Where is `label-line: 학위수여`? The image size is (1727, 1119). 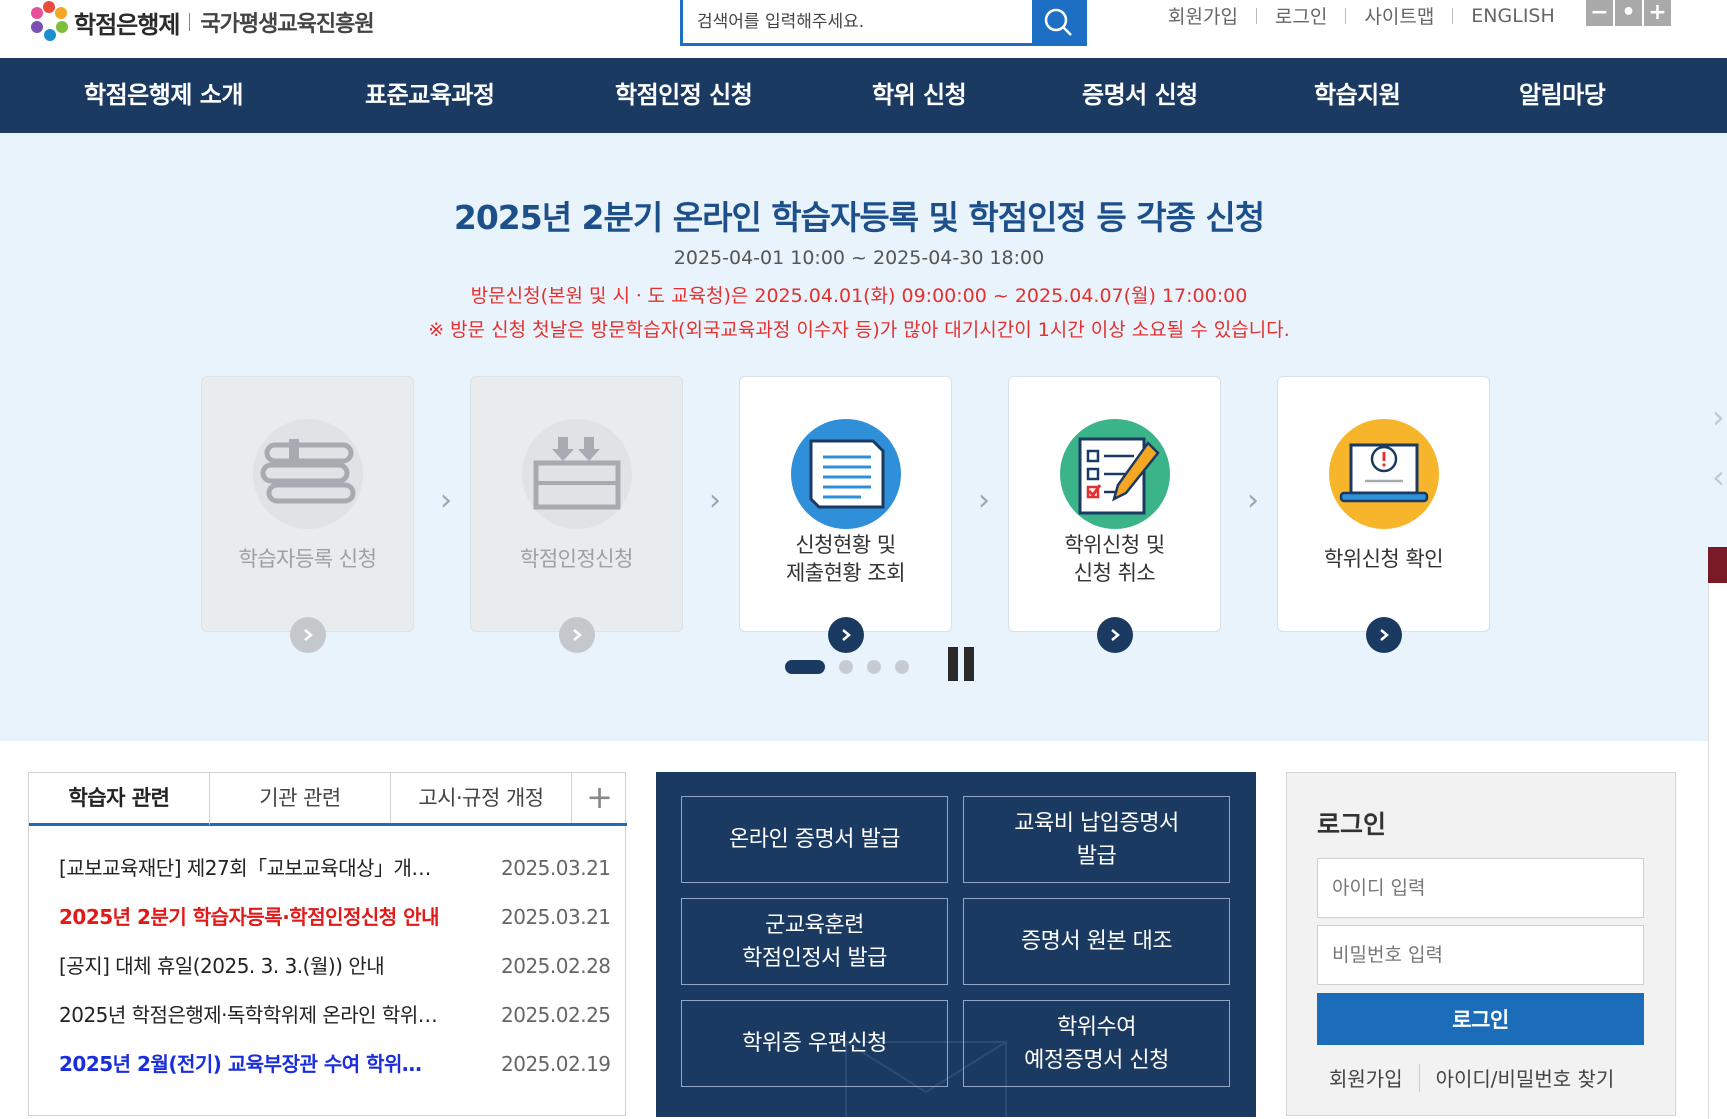
label-line: 학위수여 is located at coordinates (1096, 1027).